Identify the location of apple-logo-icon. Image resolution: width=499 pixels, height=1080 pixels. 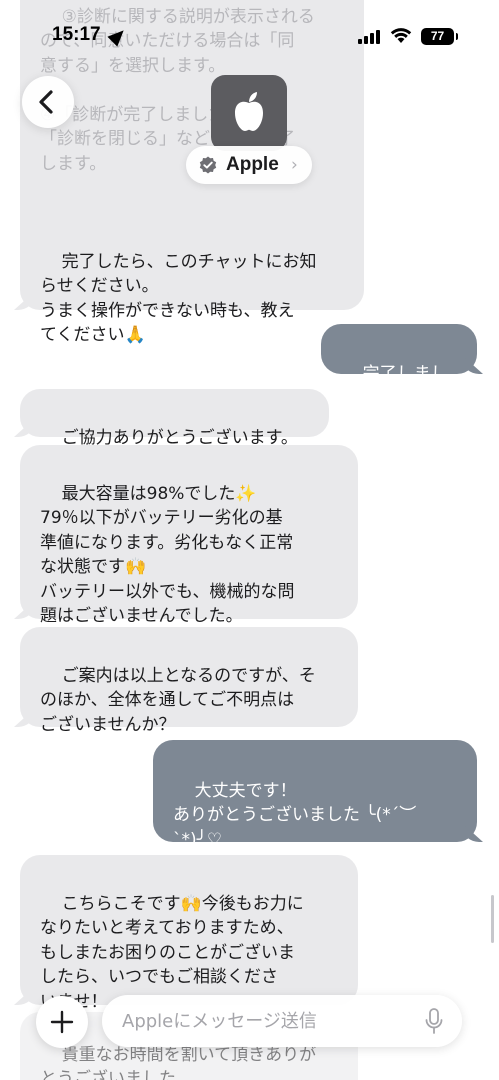
(249, 111).